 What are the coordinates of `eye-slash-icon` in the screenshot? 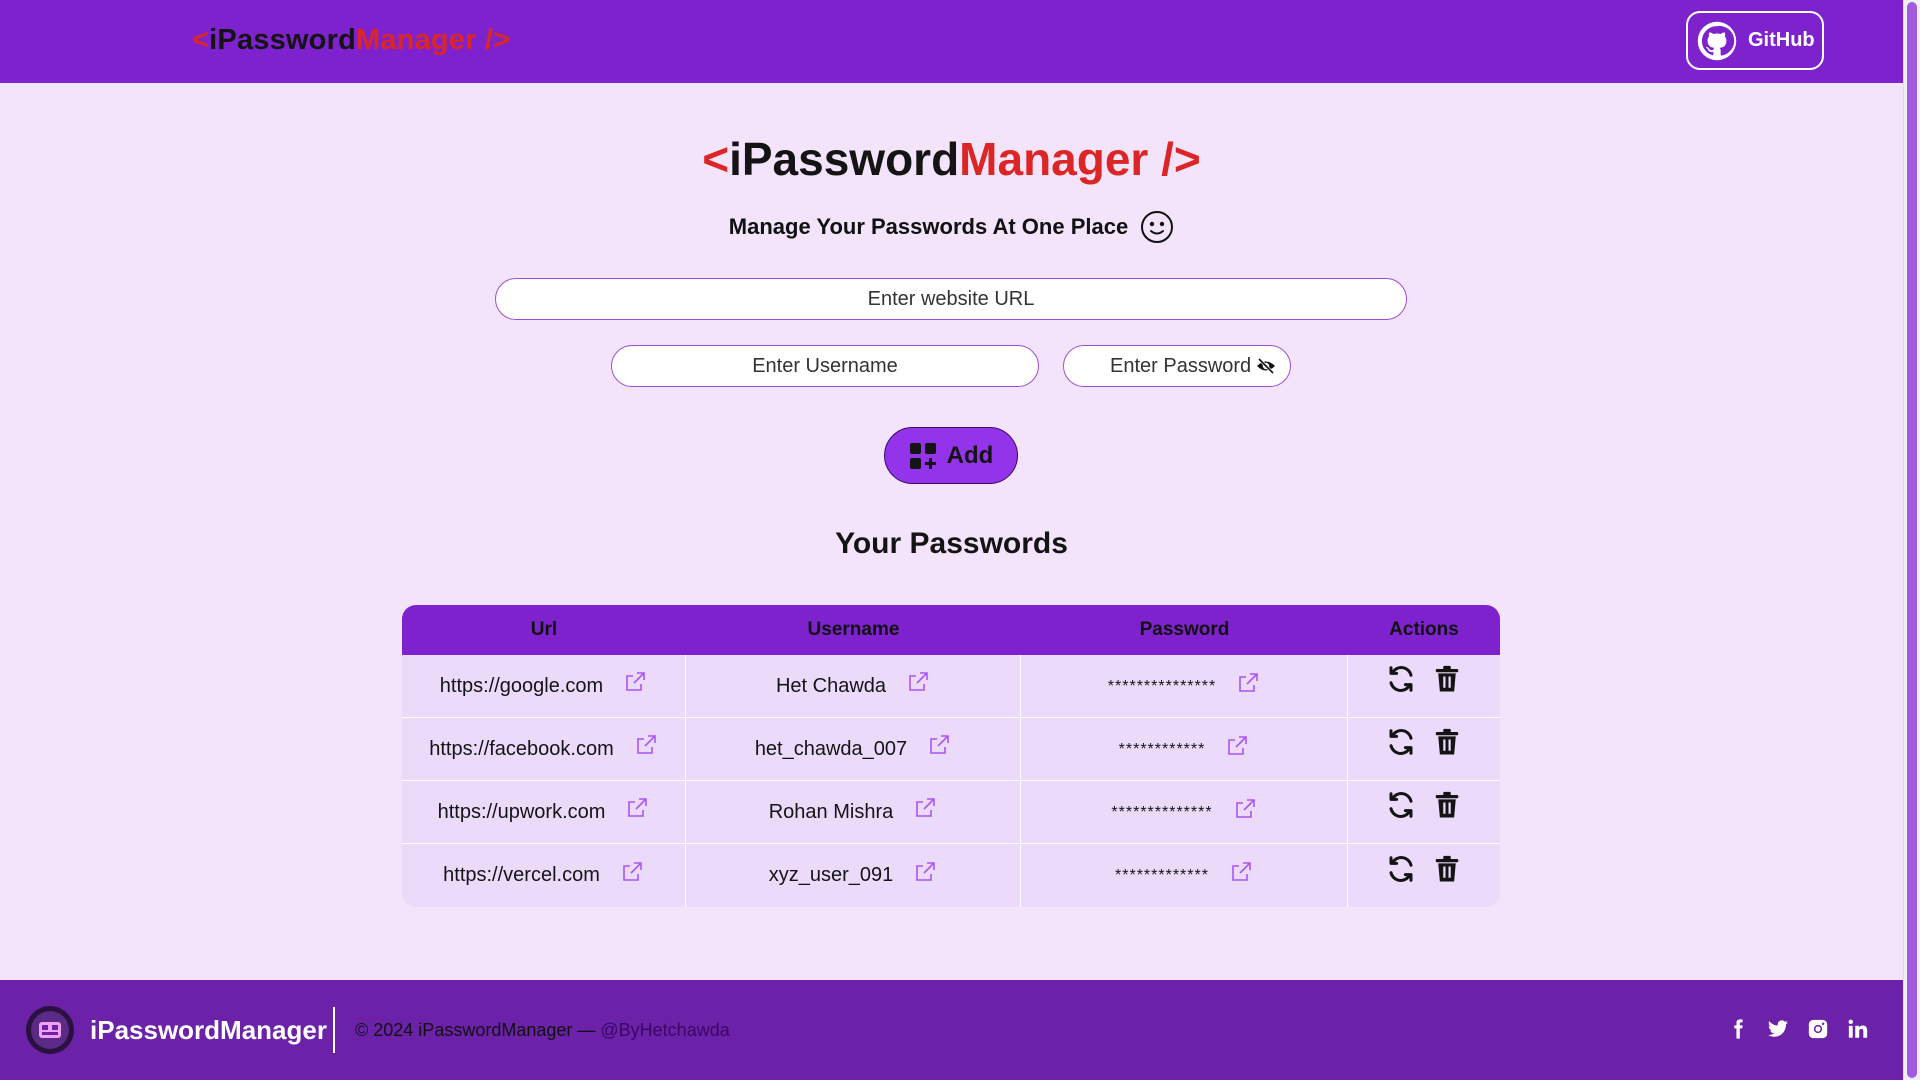 It's located at (1266, 366).